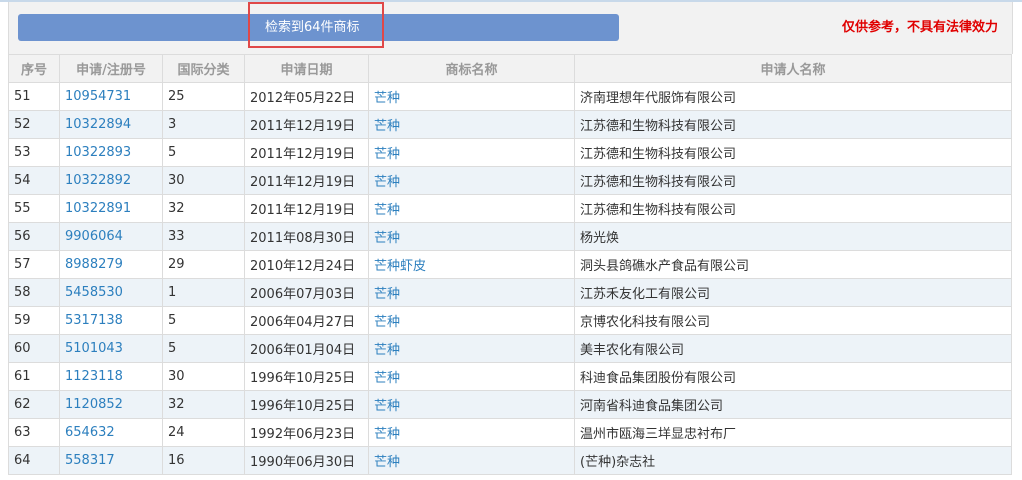 The height and width of the screenshot is (480, 1022). What do you see at coordinates (34, 348) in the screenshot?
I see `cell-index: 60` at bounding box center [34, 348].